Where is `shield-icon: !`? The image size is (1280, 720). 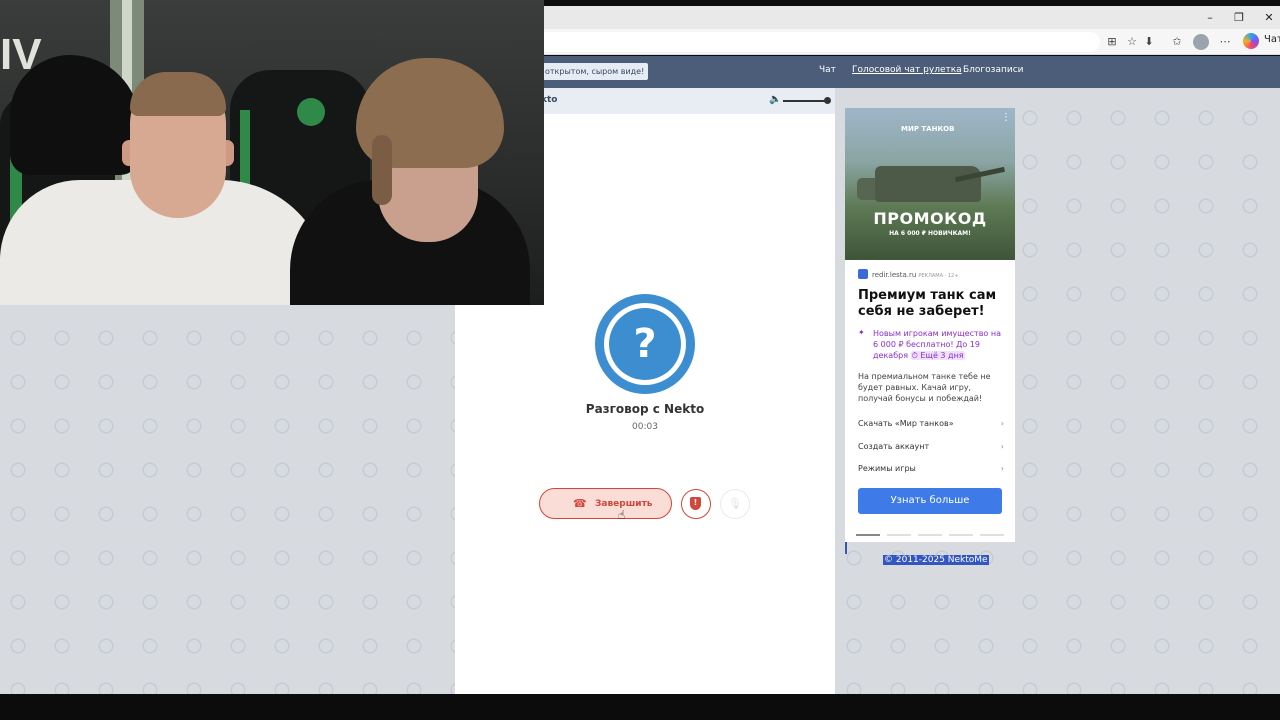
shield-icon: ! is located at coordinates (695, 503).